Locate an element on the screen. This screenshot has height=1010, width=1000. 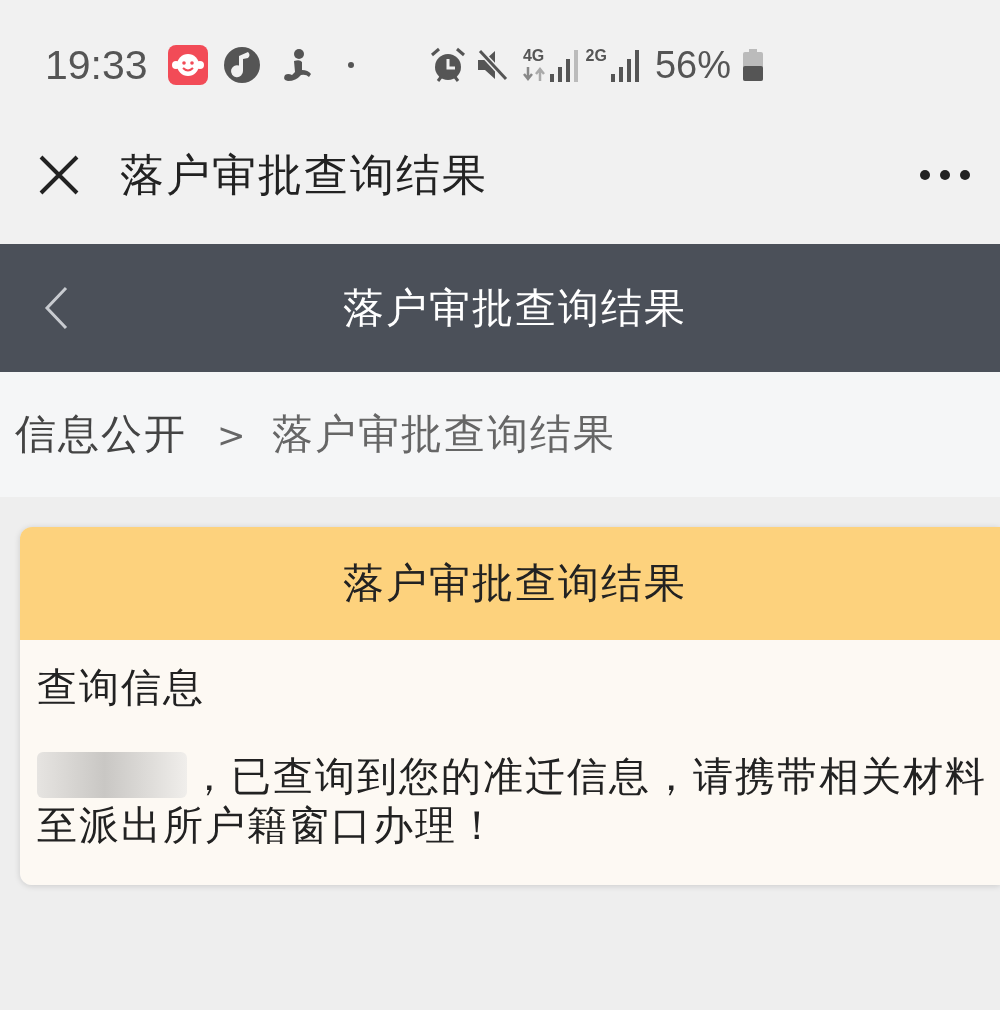
battery-percent: 56% is located at coordinates (692, 65).